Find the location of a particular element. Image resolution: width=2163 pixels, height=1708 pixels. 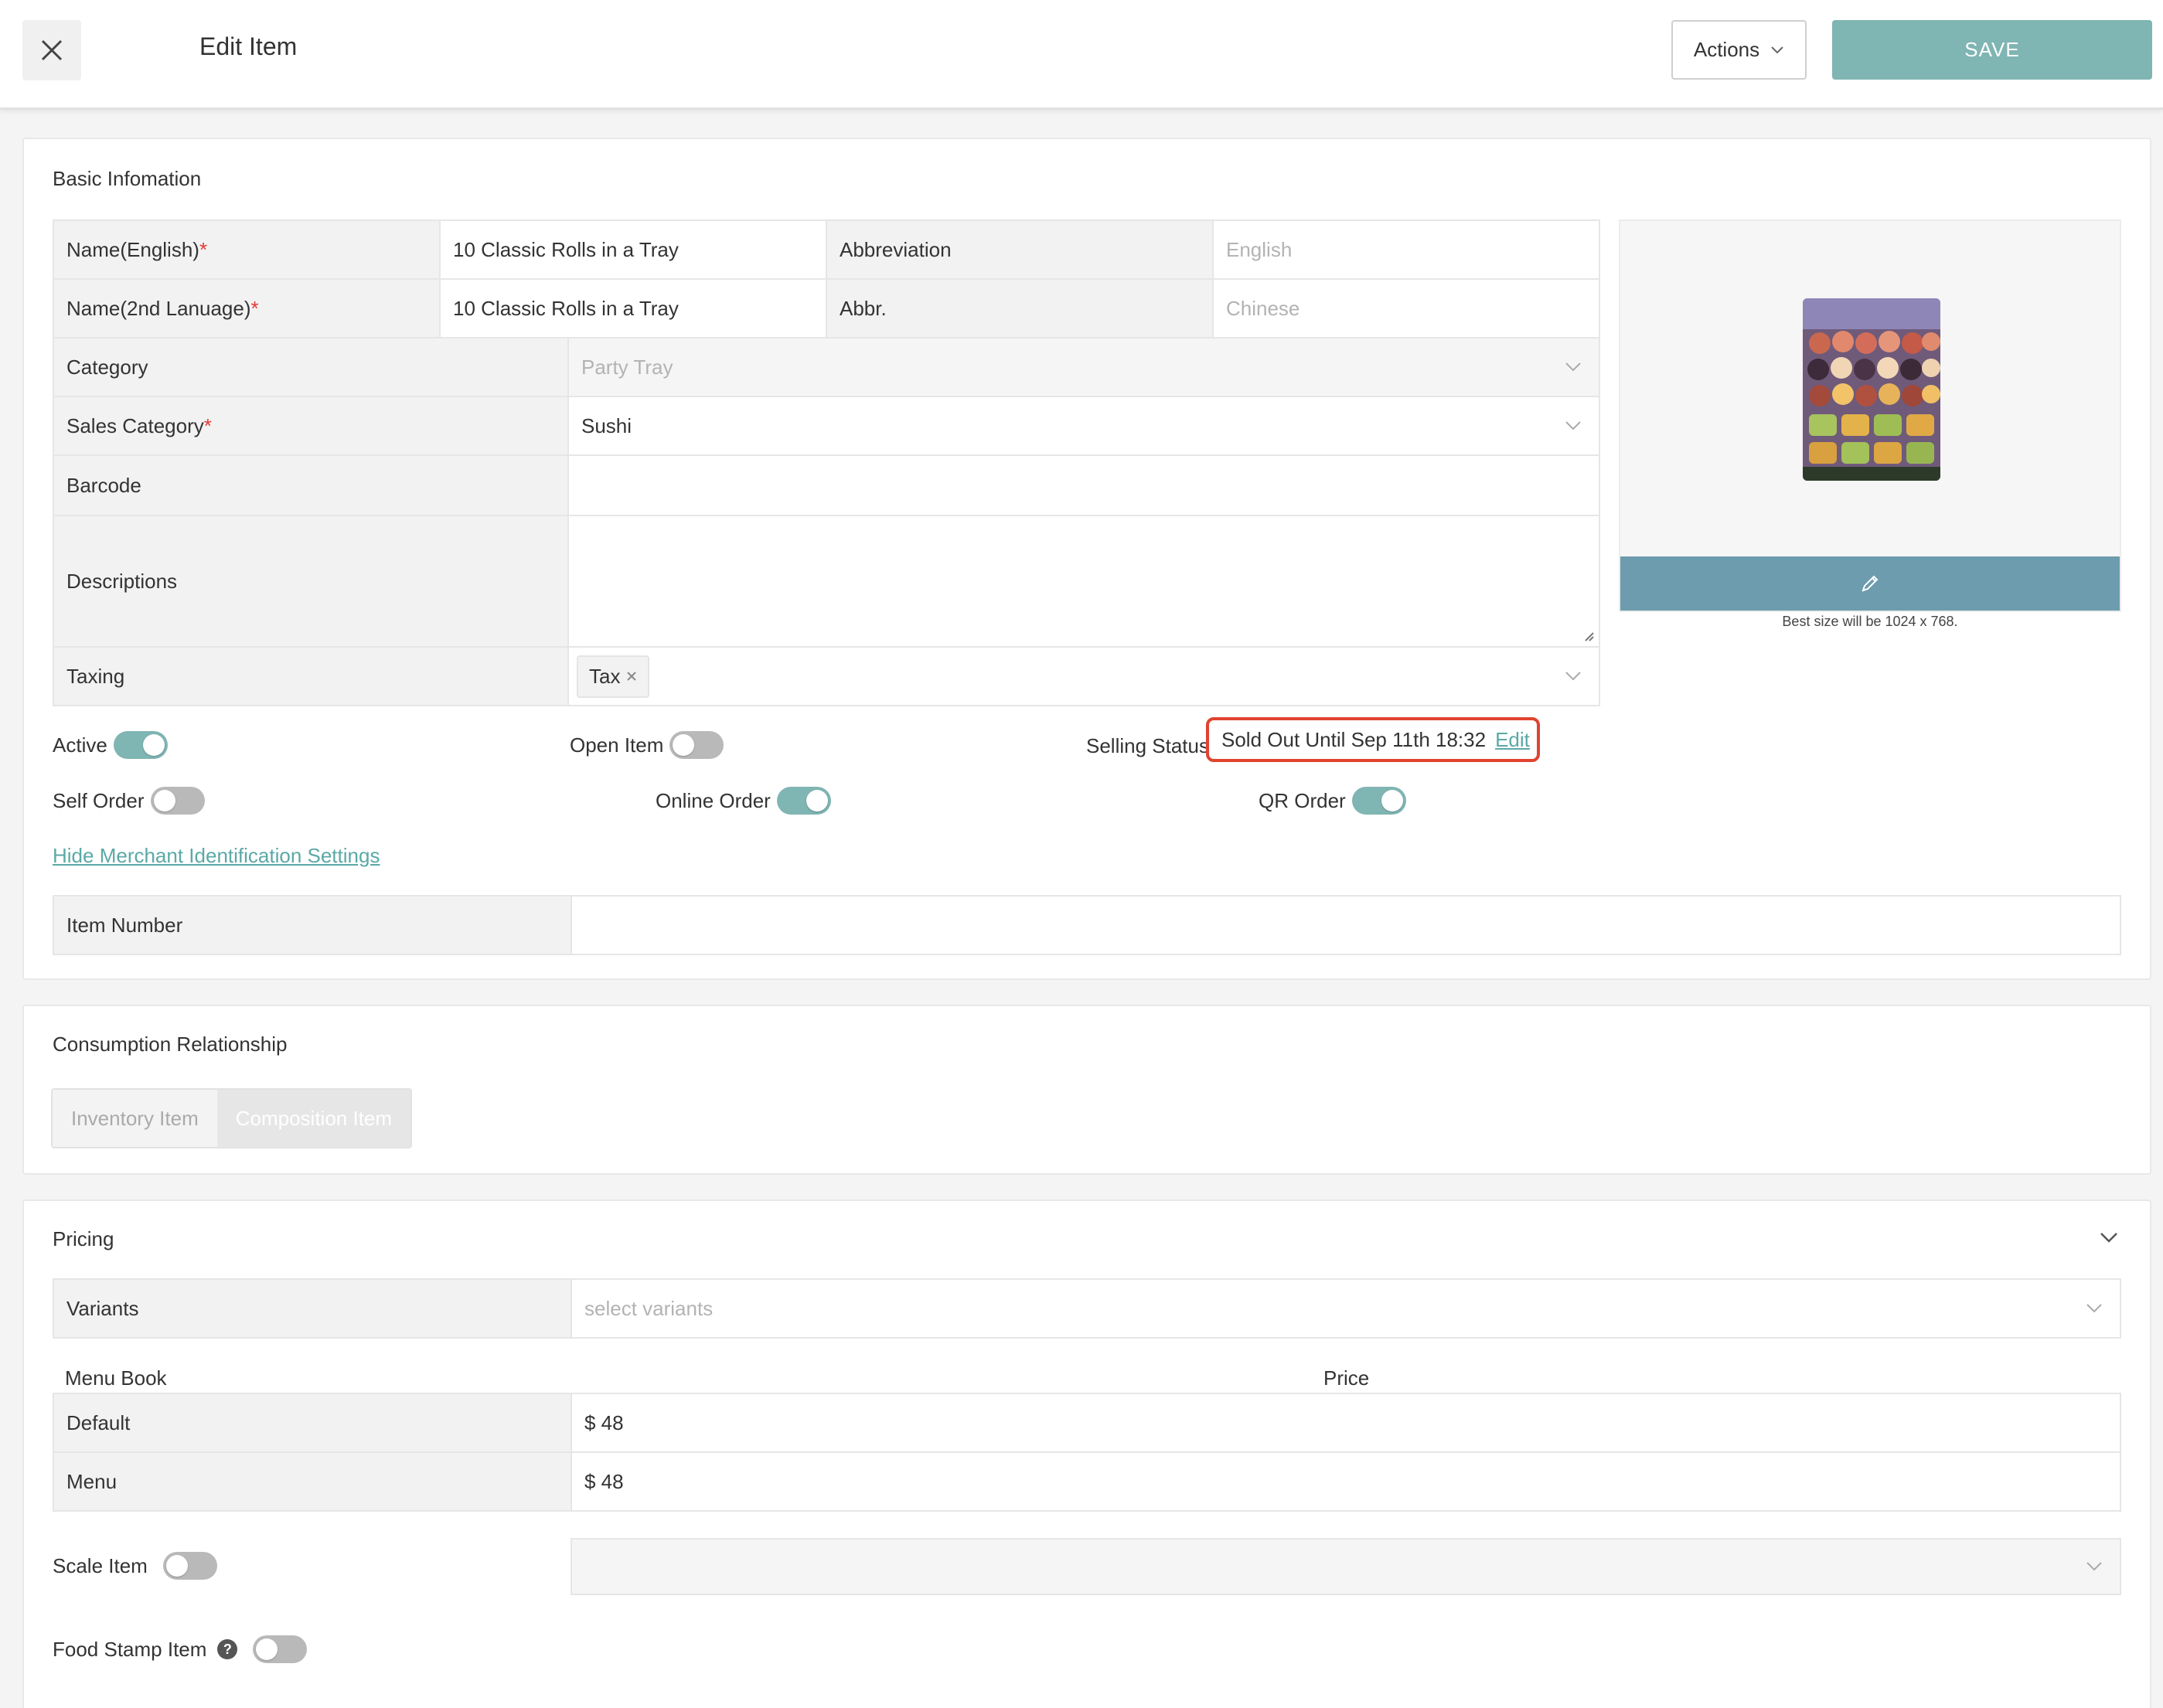

selling-status-box: Sold Out Until Sep 11th 18:32 Edit is located at coordinates (1373, 739).